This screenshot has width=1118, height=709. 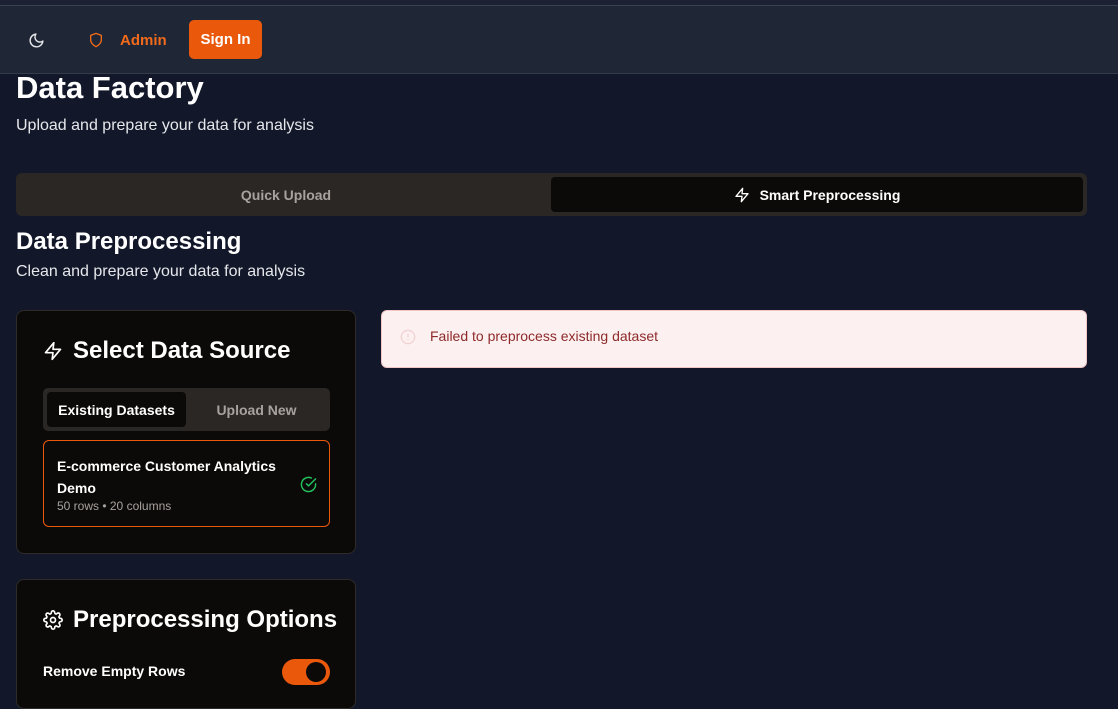 I want to click on tab-upload-new: Upload New, so click(x=256, y=409).